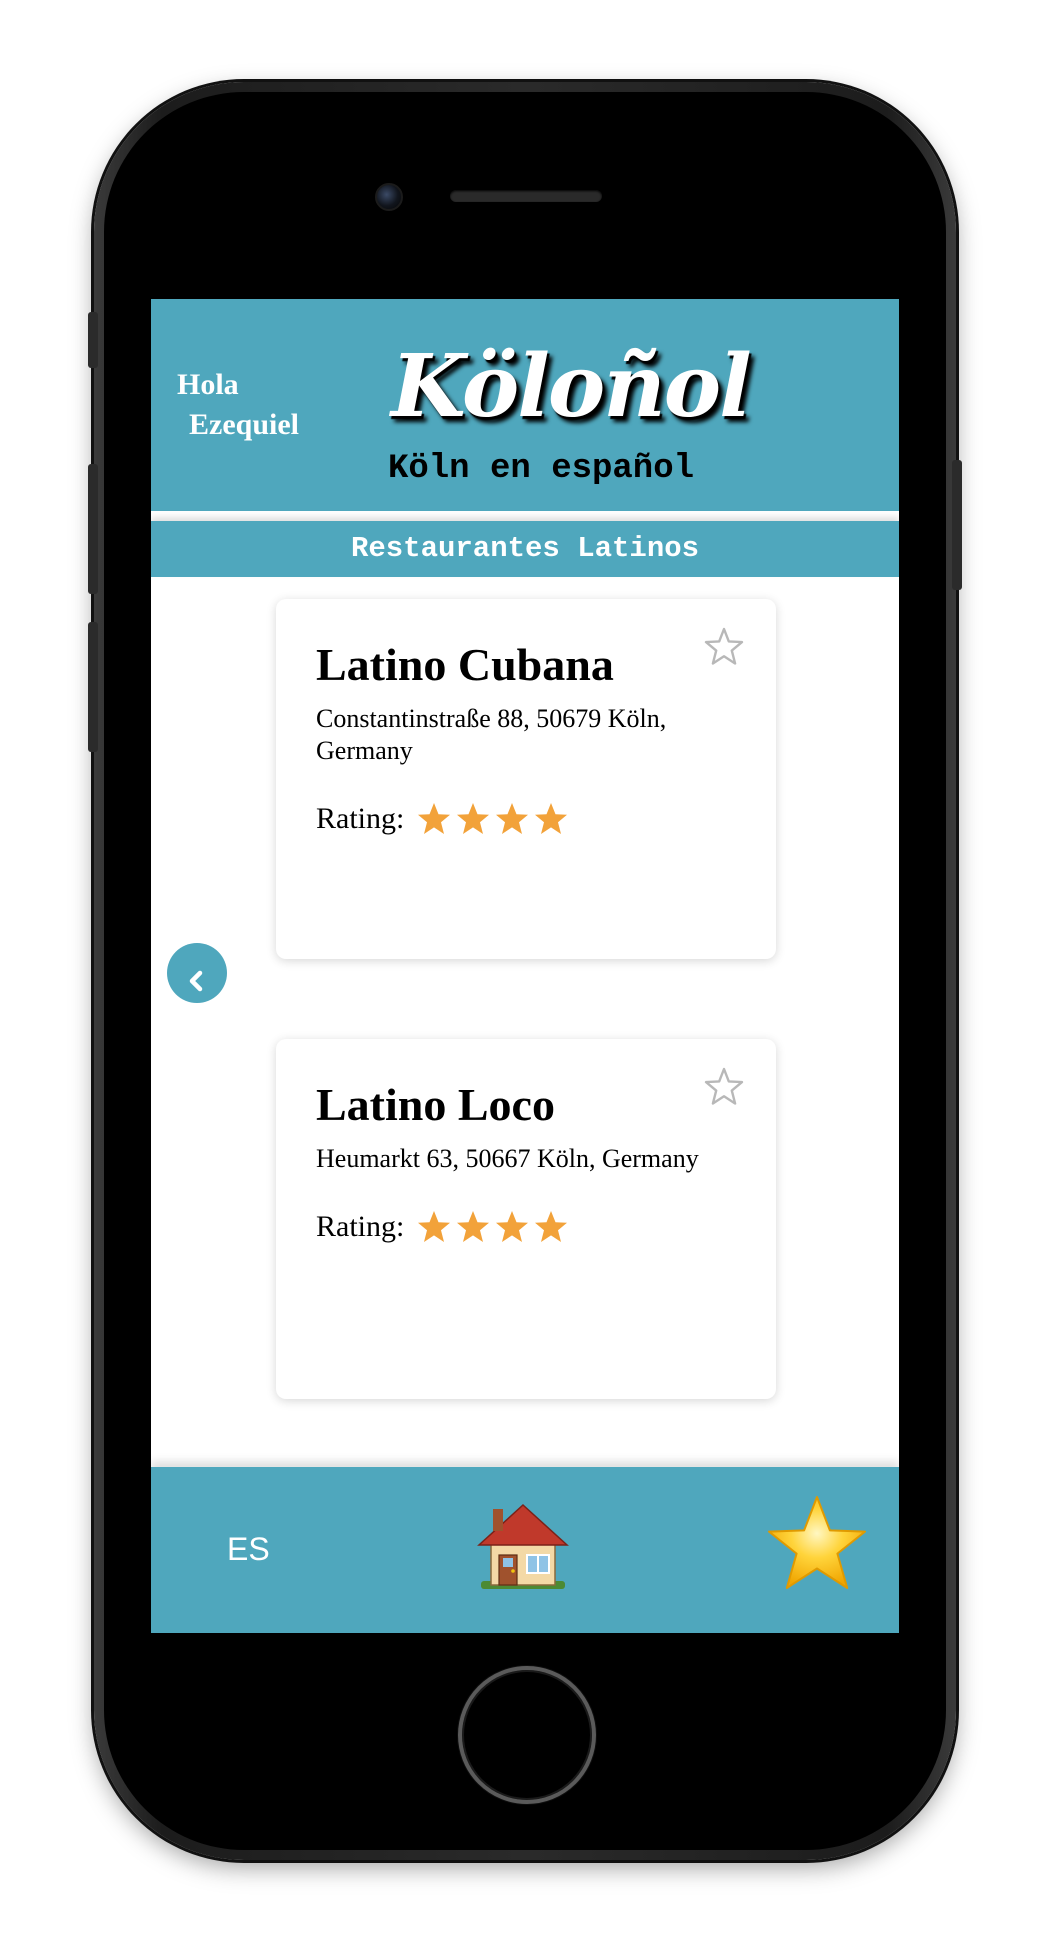  What do you see at coordinates (465, 664) in the screenshot?
I see `restaurant-name: Latino Cubana` at bounding box center [465, 664].